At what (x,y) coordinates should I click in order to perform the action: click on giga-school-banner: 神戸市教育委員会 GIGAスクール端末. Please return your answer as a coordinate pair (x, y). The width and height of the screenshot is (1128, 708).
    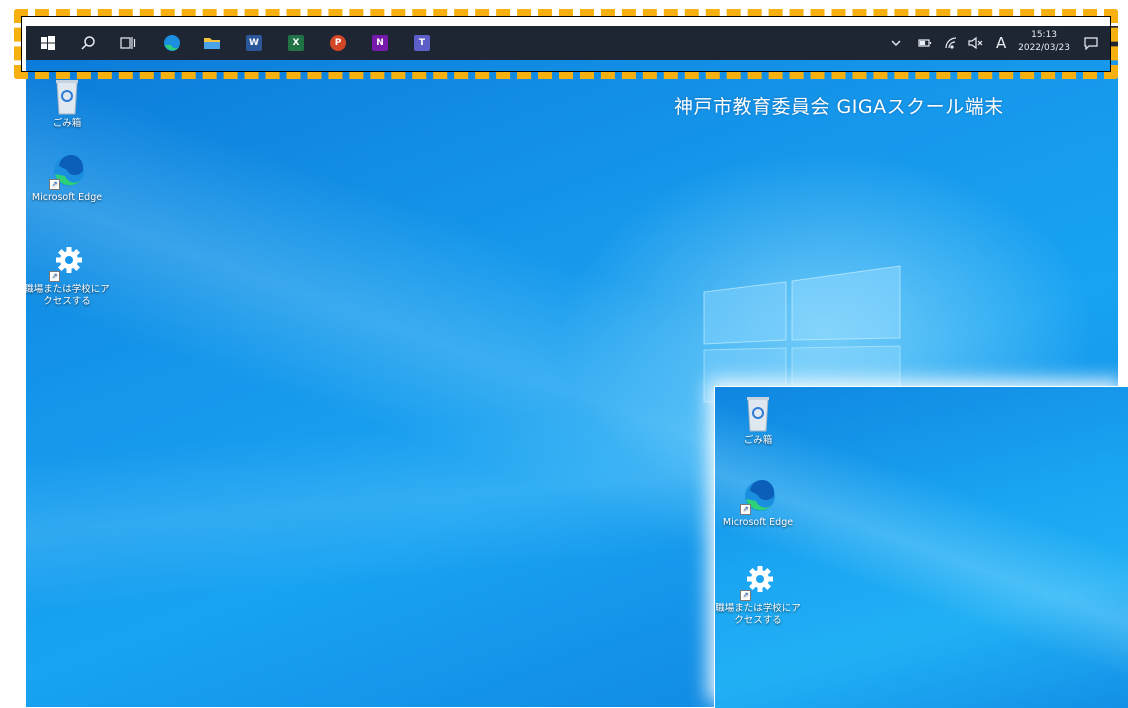
    Looking at the image, I should click on (839, 107).